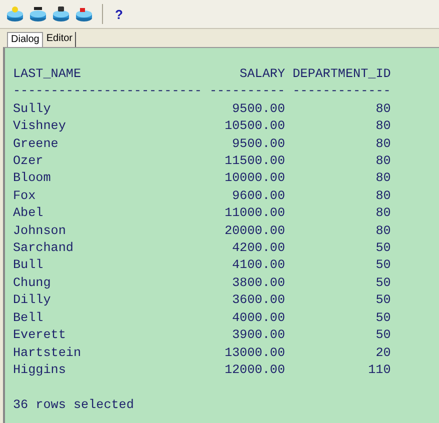 This screenshot has height=423, width=439. Describe the element at coordinates (382, 353) in the screenshot. I see `table-cell-text: 20` at that location.